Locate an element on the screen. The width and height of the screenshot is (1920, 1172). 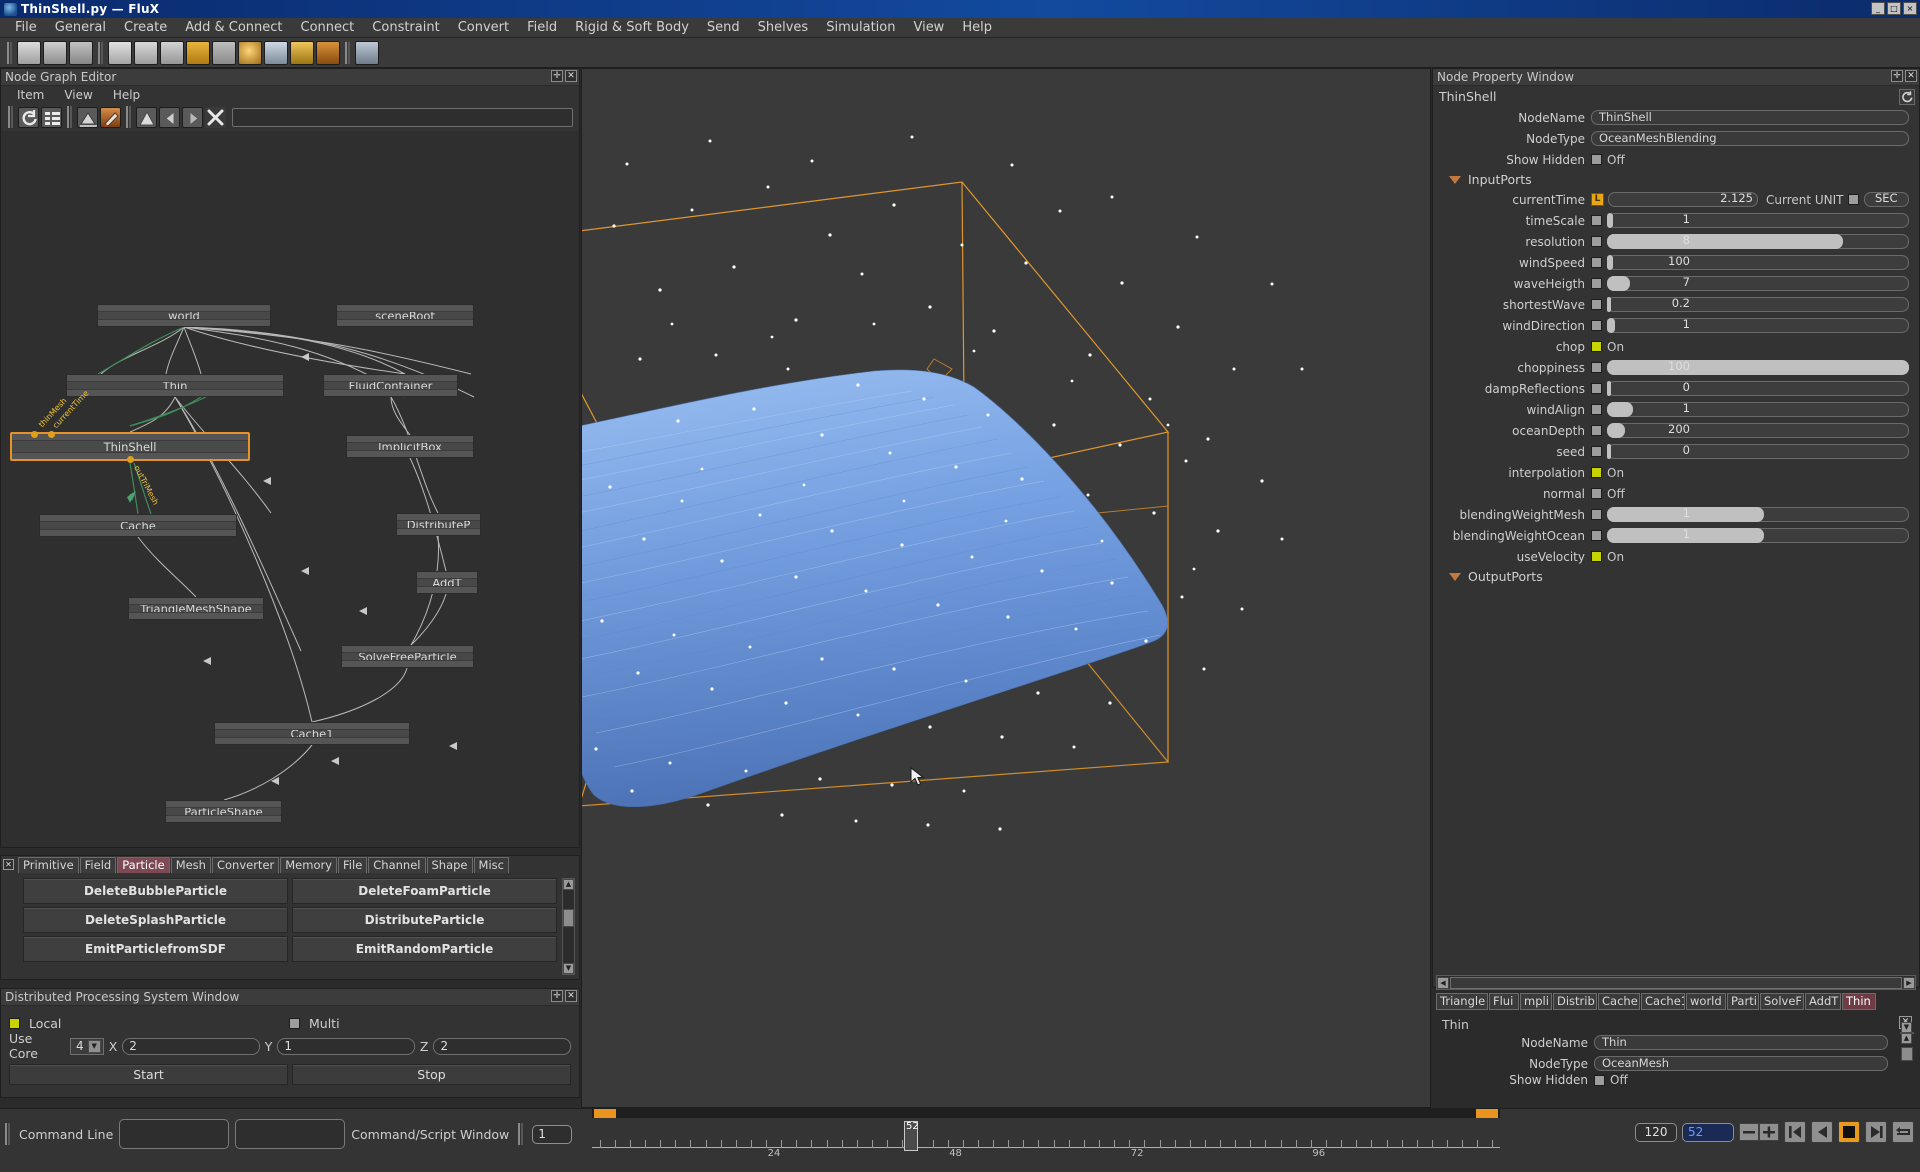
menu-help: Help is located at coordinates (977, 27).